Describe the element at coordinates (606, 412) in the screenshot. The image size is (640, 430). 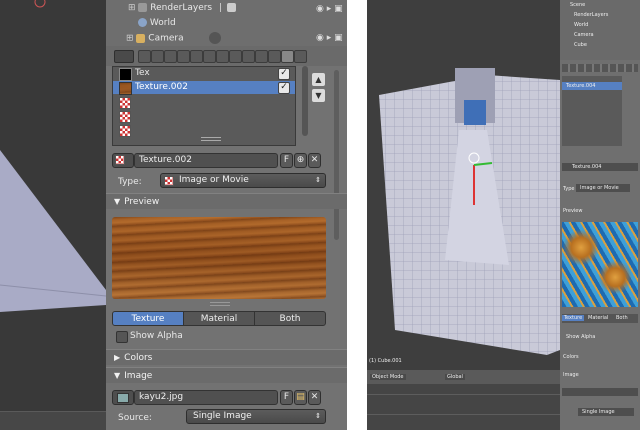
I see `source-dropdown-right: Single Image` at that location.